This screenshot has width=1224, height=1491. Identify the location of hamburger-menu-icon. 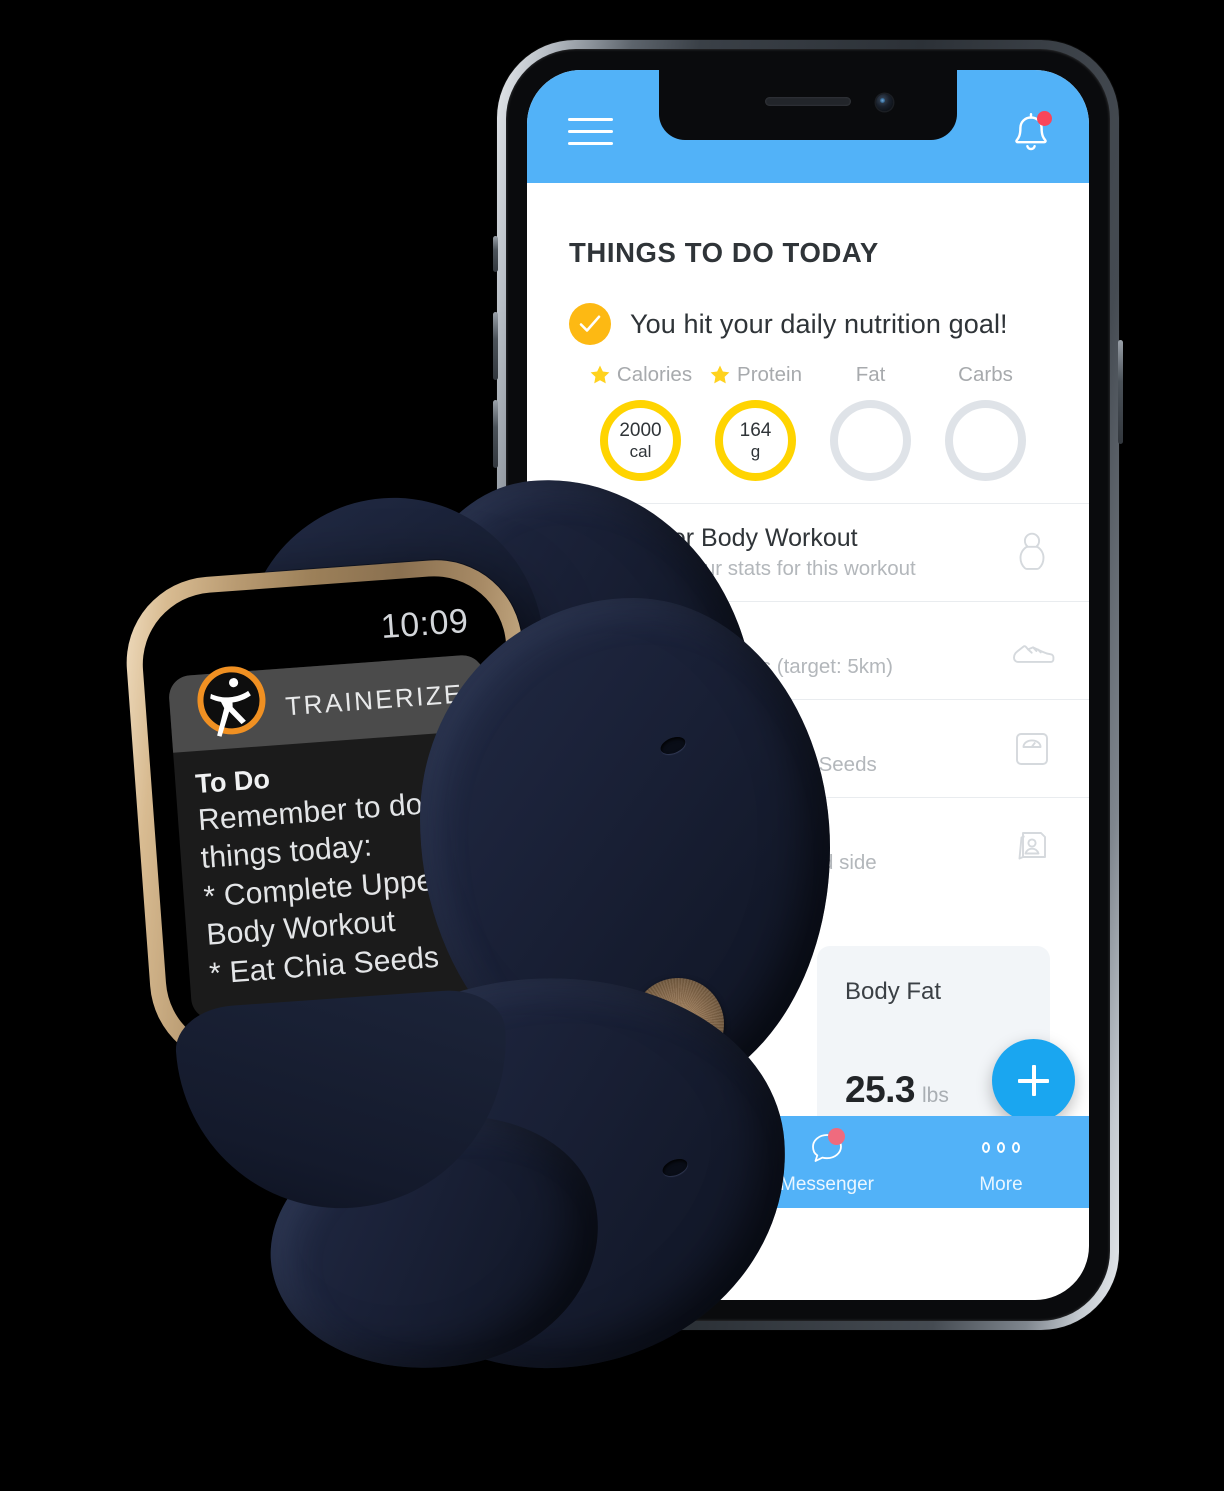
(590, 132).